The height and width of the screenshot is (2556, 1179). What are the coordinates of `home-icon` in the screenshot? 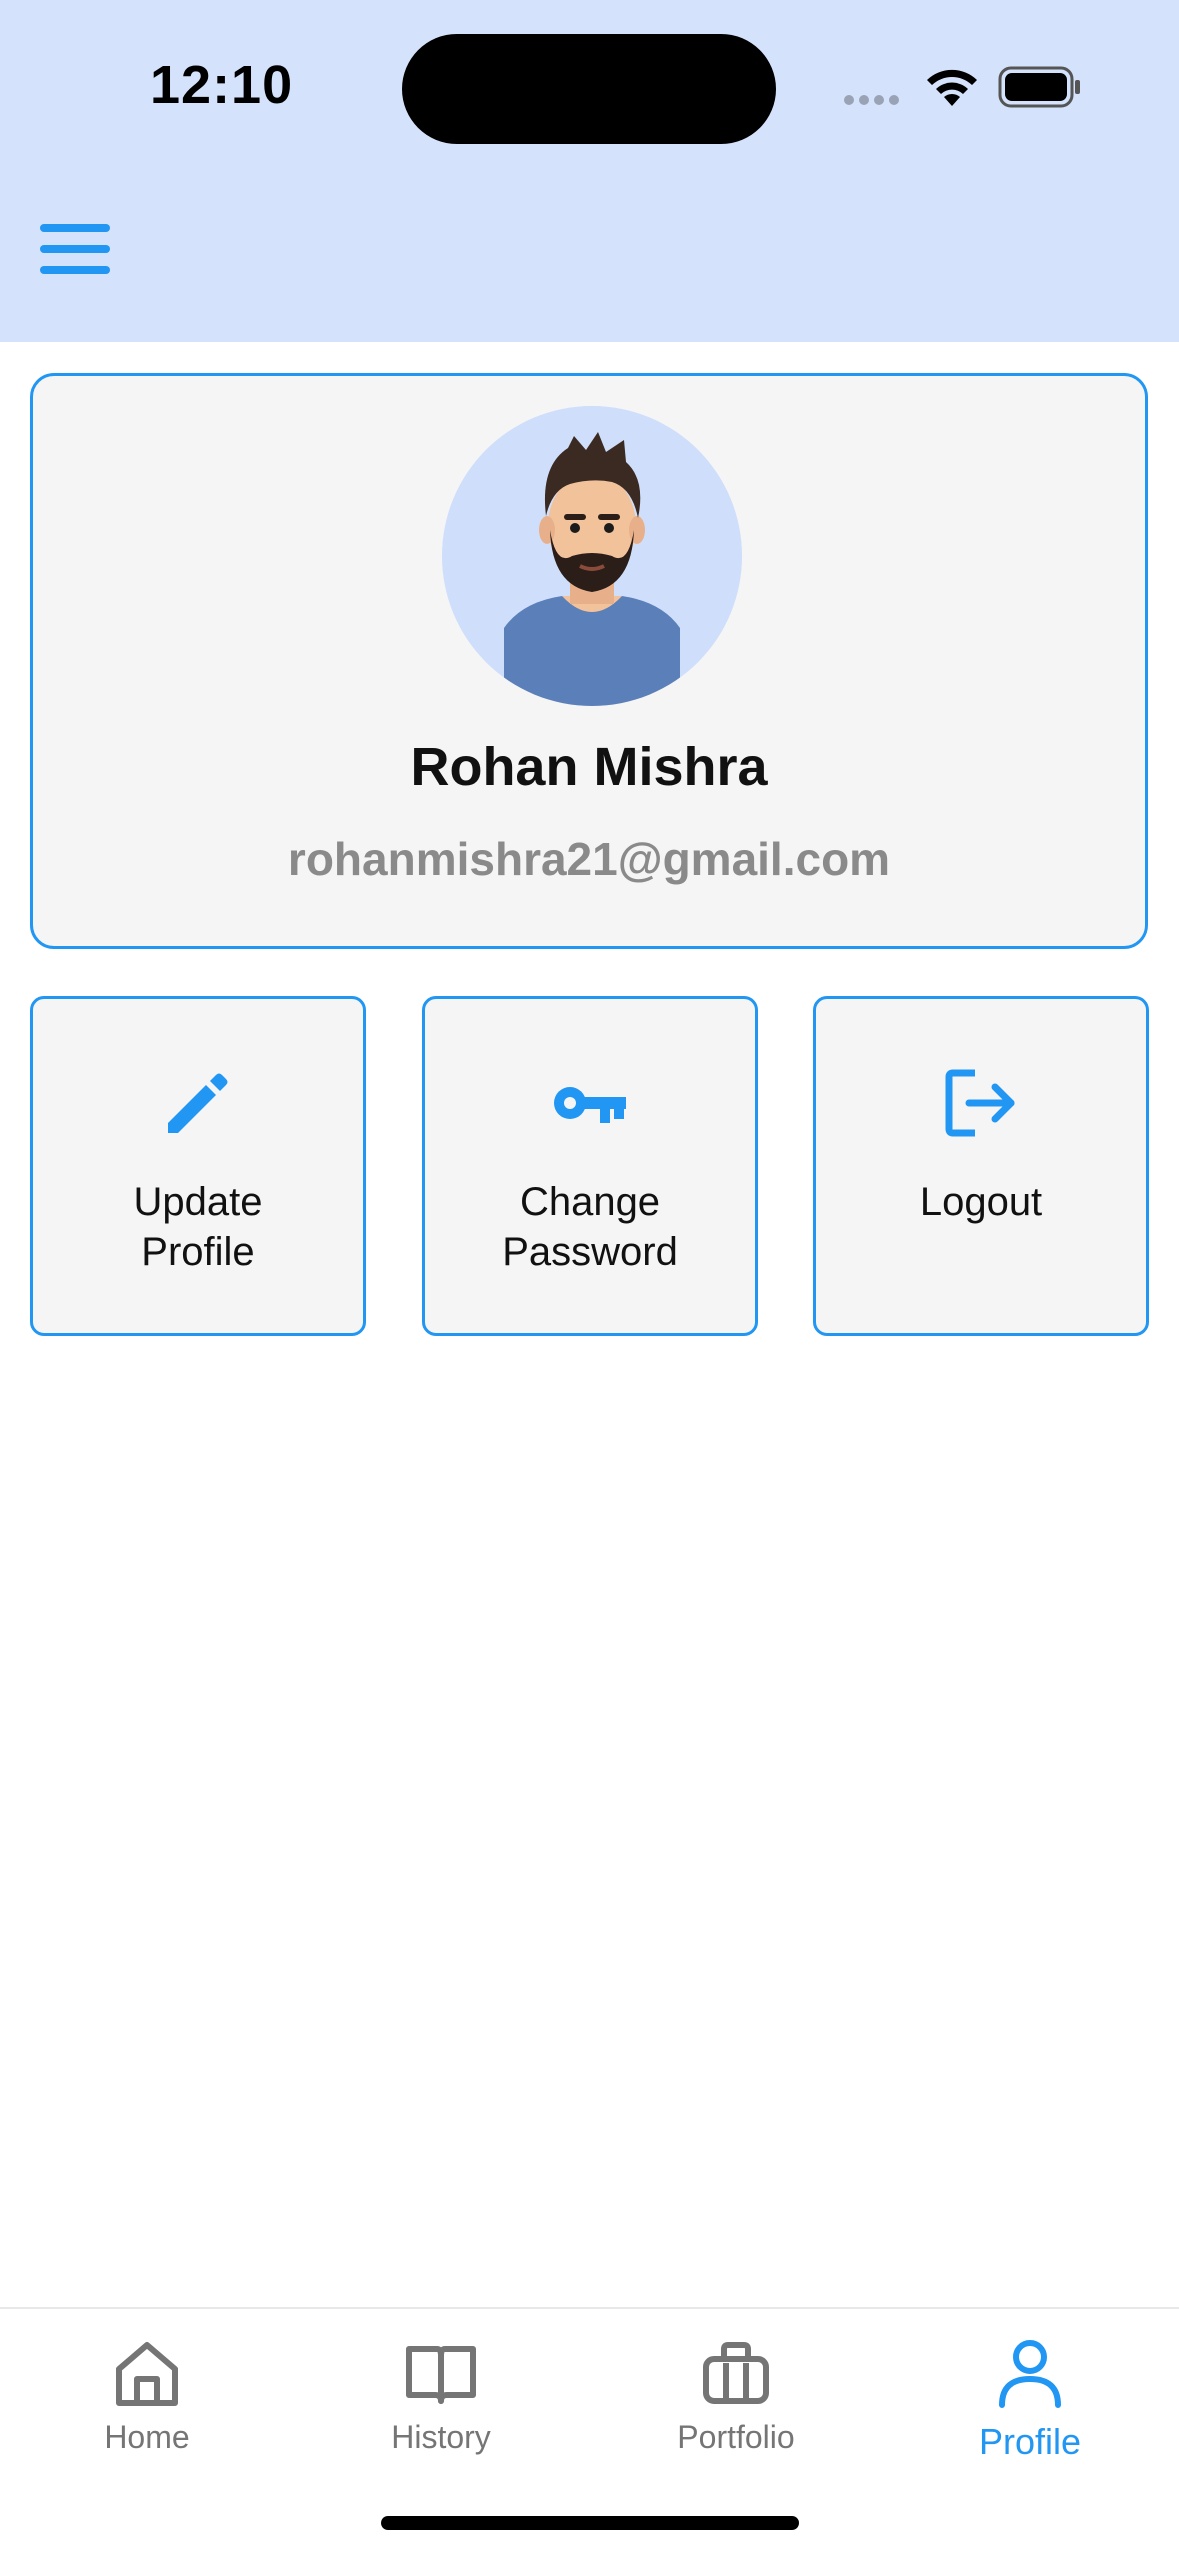 It's located at (147, 2374).